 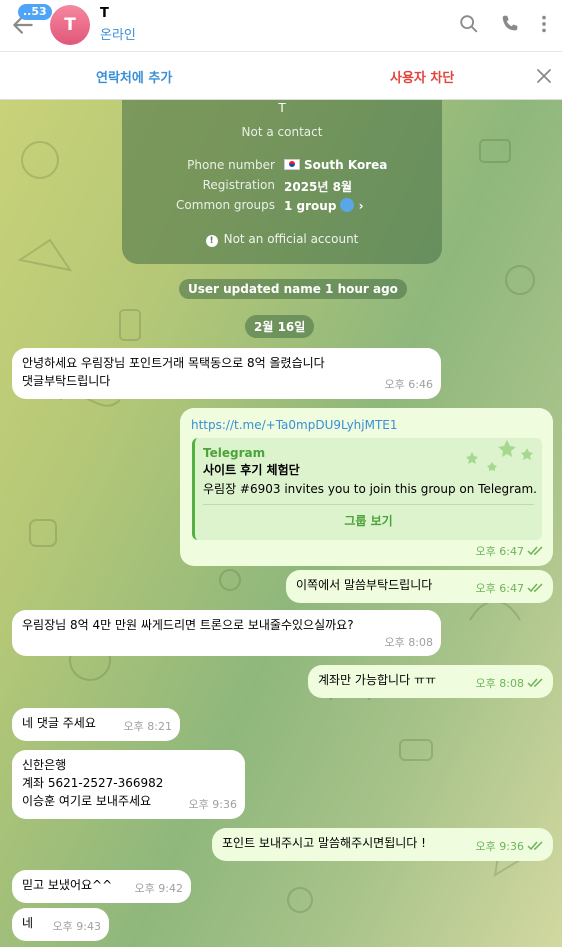 I want to click on unread-count-badge: ..53, so click(x=35, y=12).